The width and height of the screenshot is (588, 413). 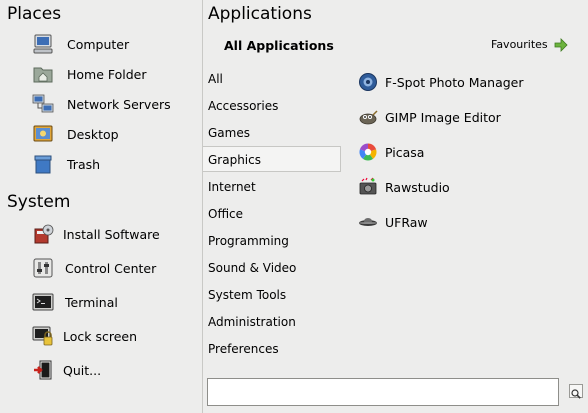 I want to click on search-button, so click(x=576, y=391).